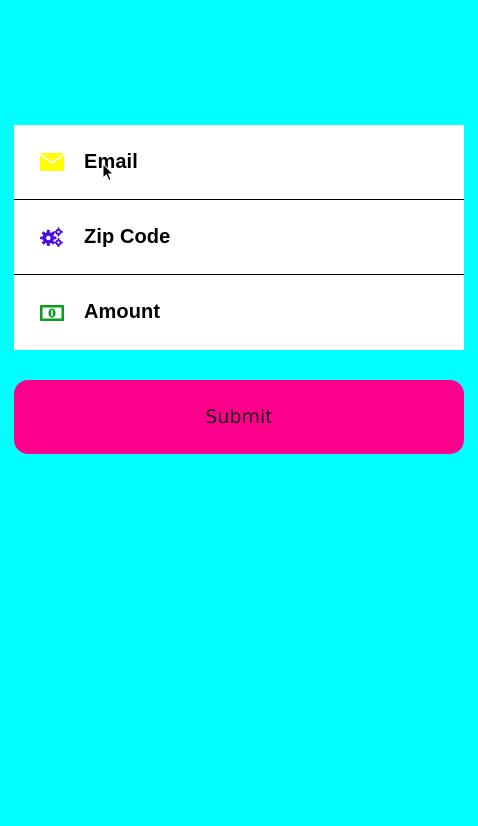 The height and width of the screenshot is (826, 478). Describe the element at coordinates (52, 237) in the screenshot. I see `gears-icon` at that location.